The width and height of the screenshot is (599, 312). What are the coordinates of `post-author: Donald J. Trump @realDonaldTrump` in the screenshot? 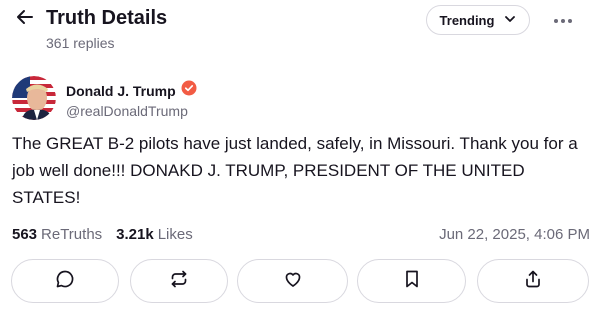 It's located at (212, 101).